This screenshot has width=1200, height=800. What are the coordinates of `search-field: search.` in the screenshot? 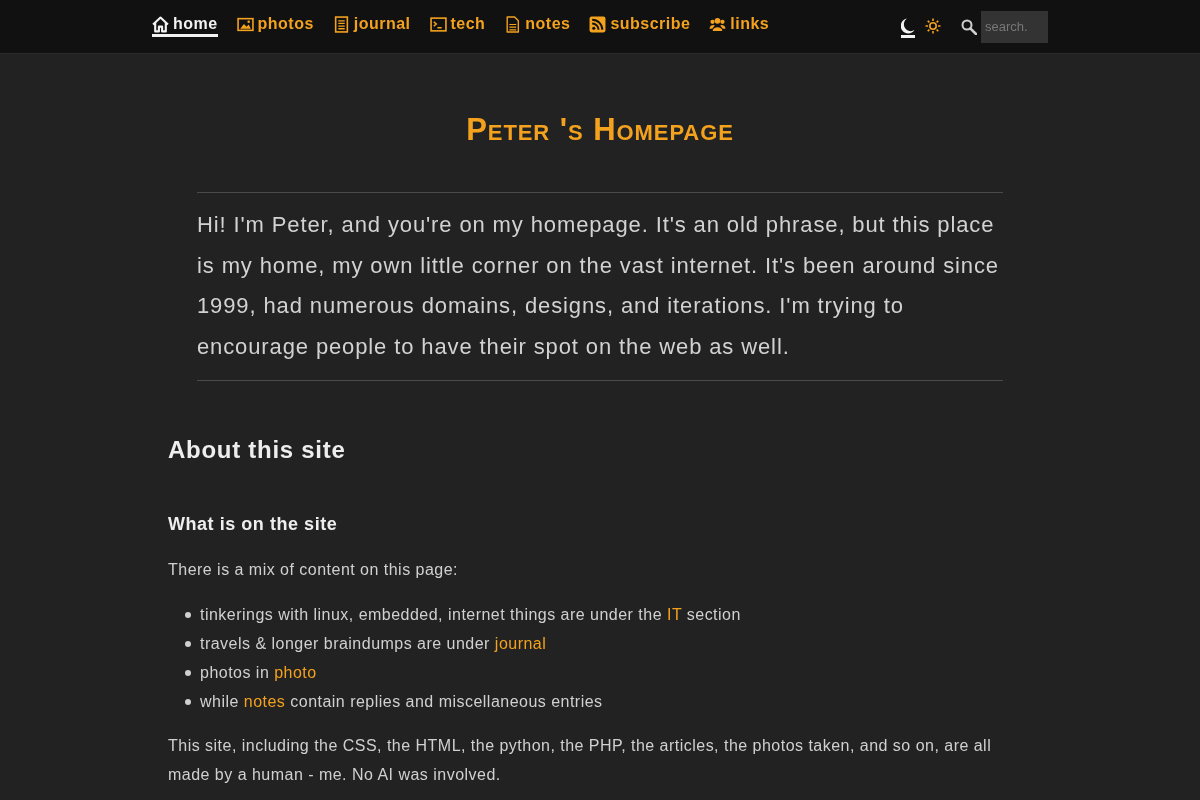 It's located at (1014, 26).